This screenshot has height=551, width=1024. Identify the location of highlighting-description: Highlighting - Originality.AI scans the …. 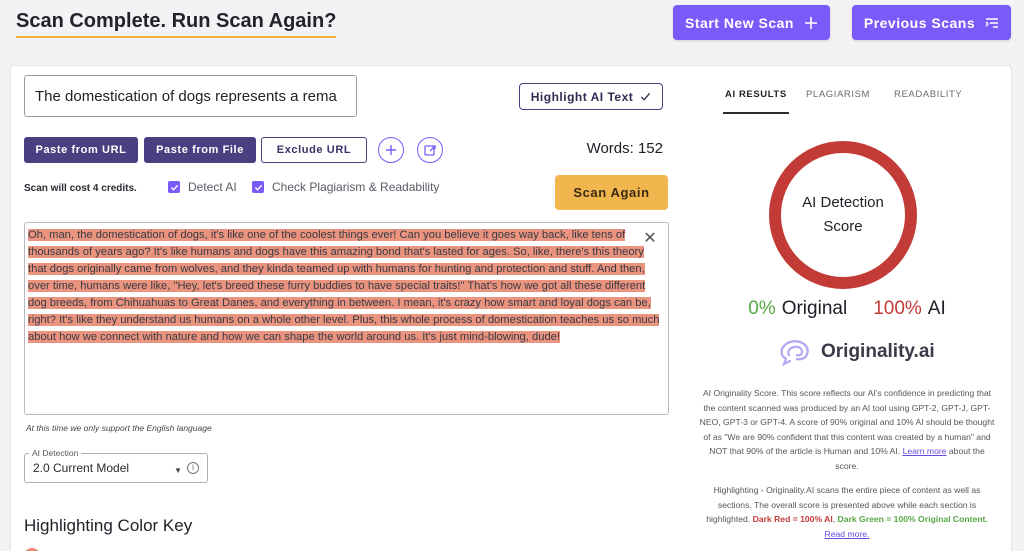
(847, 512).